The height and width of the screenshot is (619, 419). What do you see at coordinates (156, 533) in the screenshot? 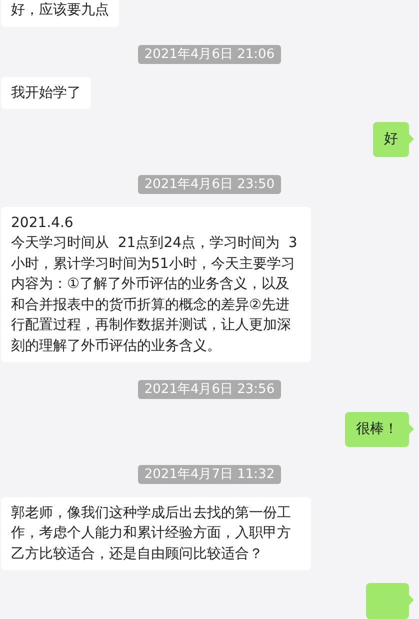
I see `received-message: 郭老师，像我们这种学成后出去找的第一份工作，考虑个人能力和累计经验方面，入职甲方乙方比较适合，还是自由顾问比较适合？` at bounding box center [156, 533].